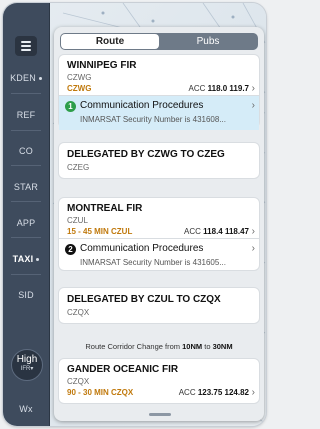 This screenshot has height=429, width=320. What do you see at coordinates (146, 154) in the screenshot?
I see `delegation-title: DELEGATED BY CZWG TO CZEG` at bounding box center [146, 154].